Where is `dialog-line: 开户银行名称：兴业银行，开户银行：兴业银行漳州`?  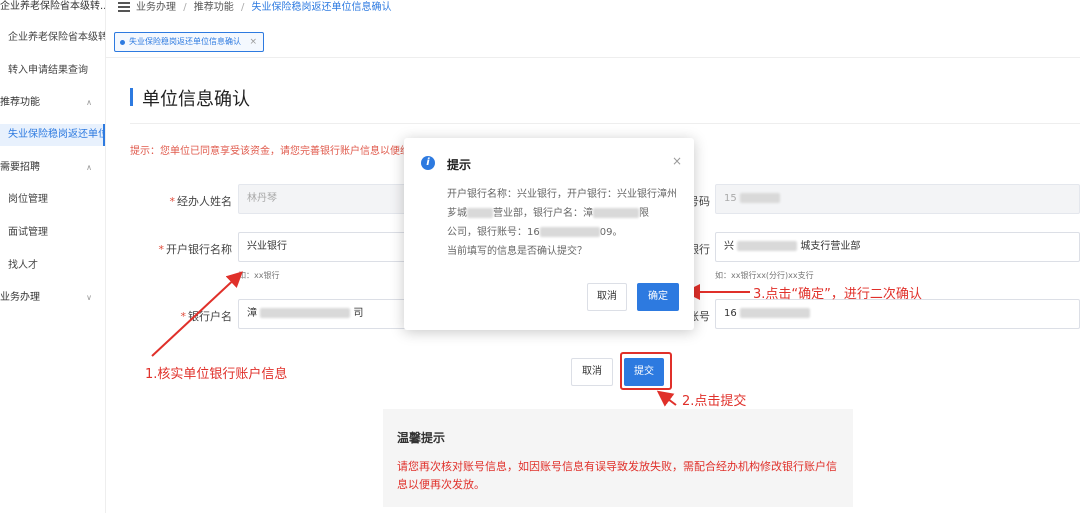 dialog-line: 开户银行名称：兴业银行，开户银行：兴业银行漳州 is located at coordinates (562, 194).